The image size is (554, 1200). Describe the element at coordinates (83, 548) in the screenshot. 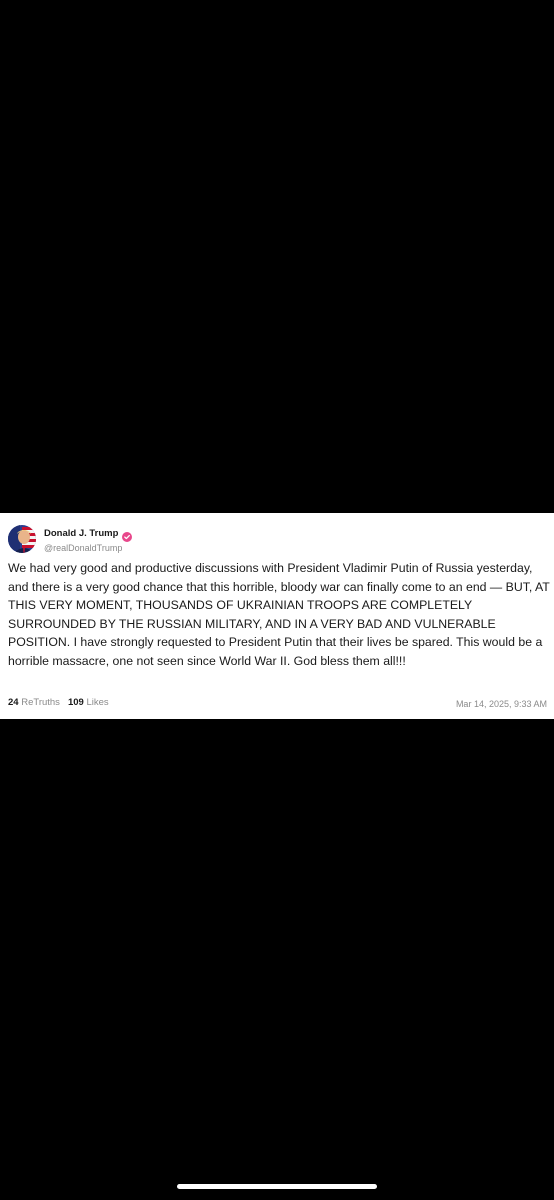

I see `author-handle: @realDonaldTrump` at that location.